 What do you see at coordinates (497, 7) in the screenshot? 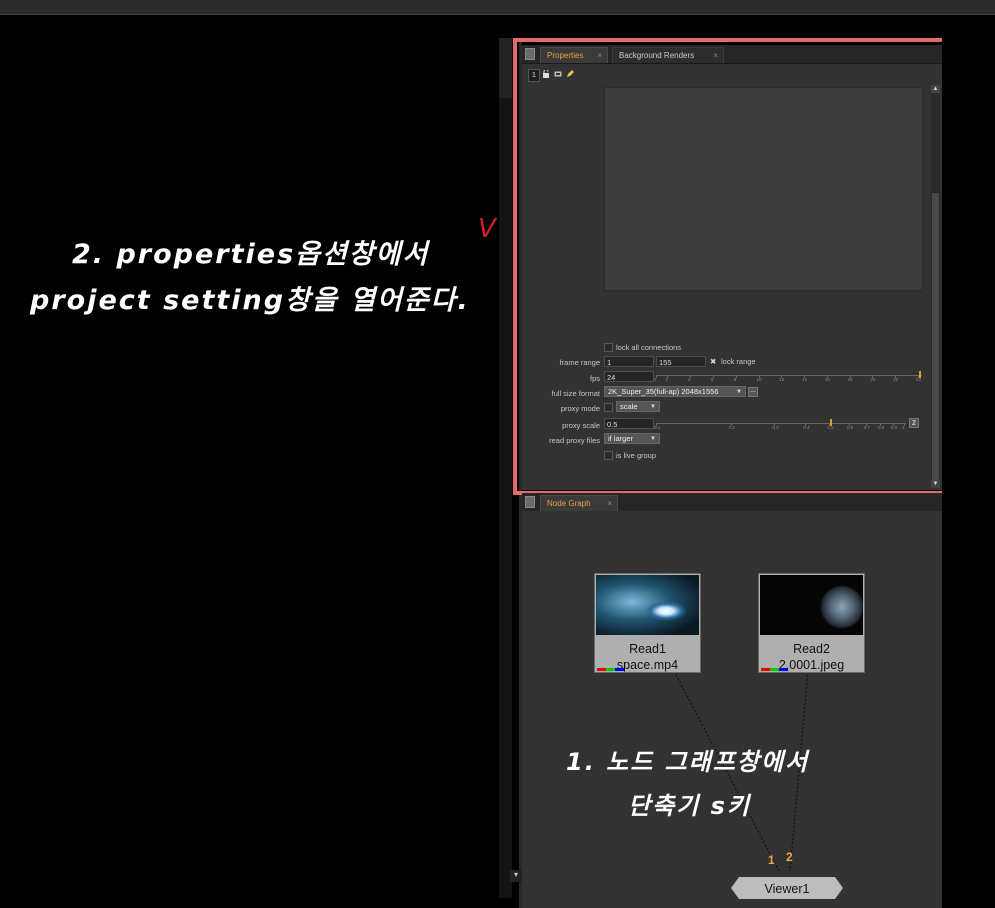
I see `top-menu-bar` at bounding box center [497, 7].